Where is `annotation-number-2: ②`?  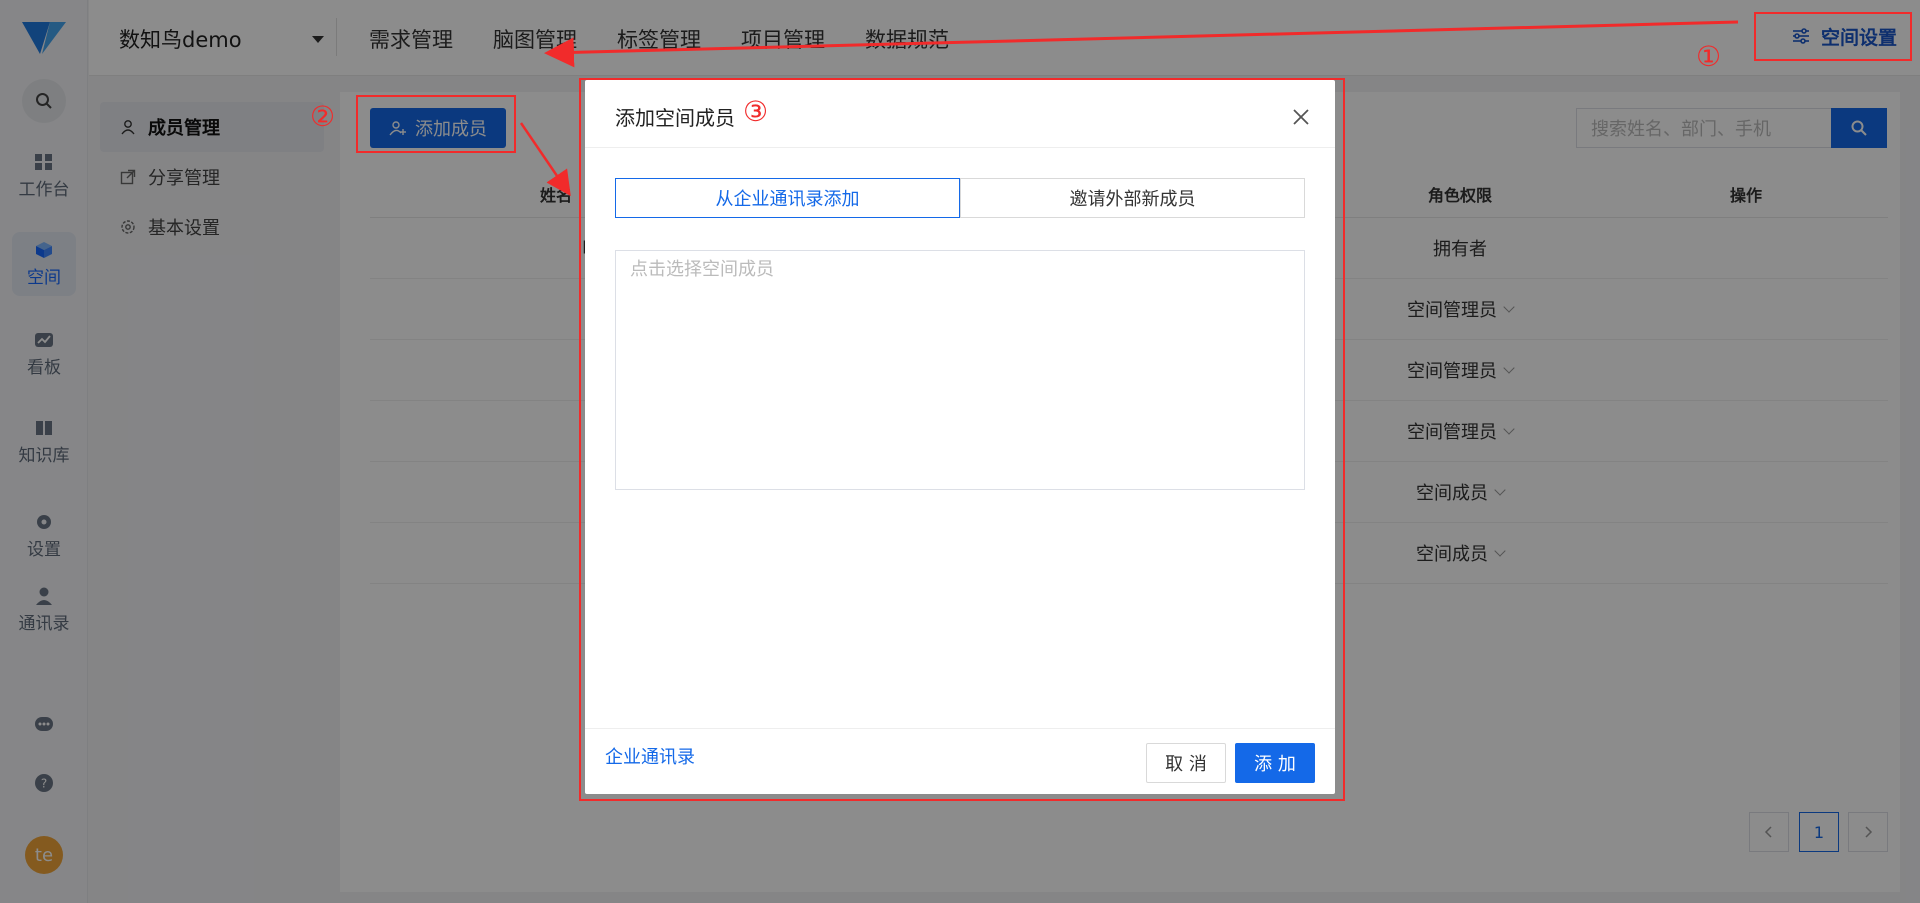 annotation-number-2: ② is located at coordinates (323, 116).